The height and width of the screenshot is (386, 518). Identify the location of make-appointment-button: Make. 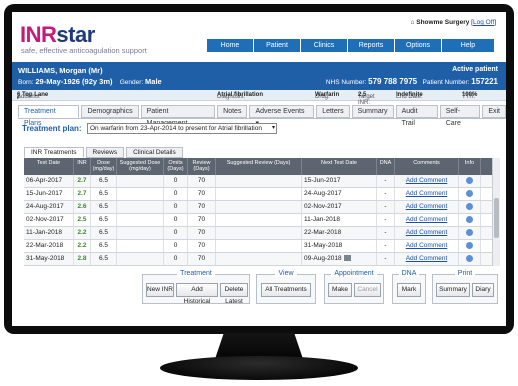
(340, 290).